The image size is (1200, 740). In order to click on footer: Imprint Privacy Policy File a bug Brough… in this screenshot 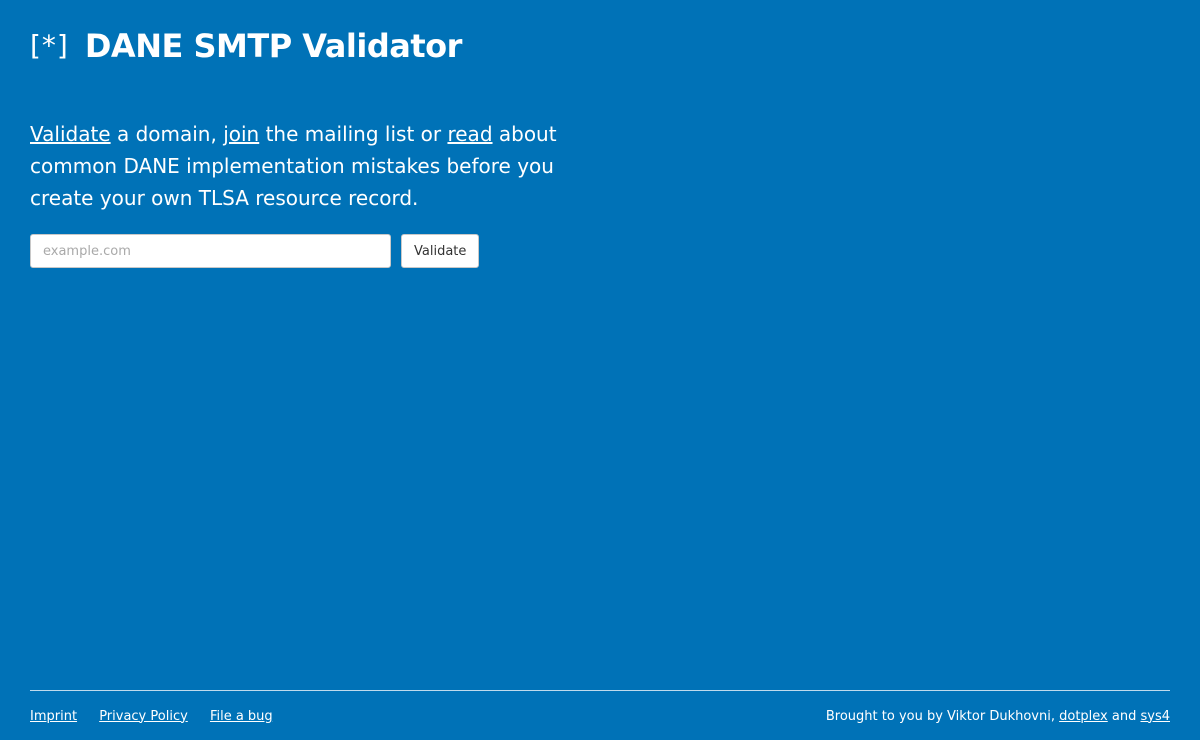, I will do `click(600, 716)`.